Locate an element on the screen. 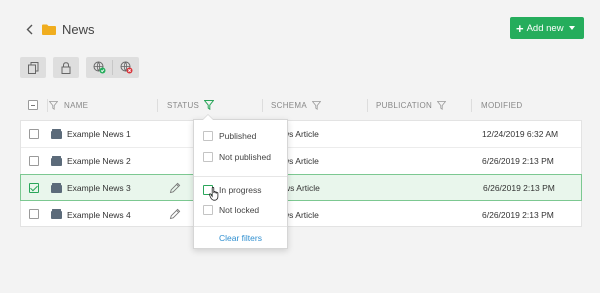 The width and height of the screenshot is (600, 293). copy-button is located at coordinates (33, 67).